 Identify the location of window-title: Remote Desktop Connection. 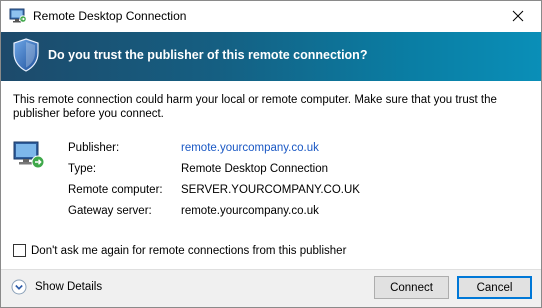
(110, 16).